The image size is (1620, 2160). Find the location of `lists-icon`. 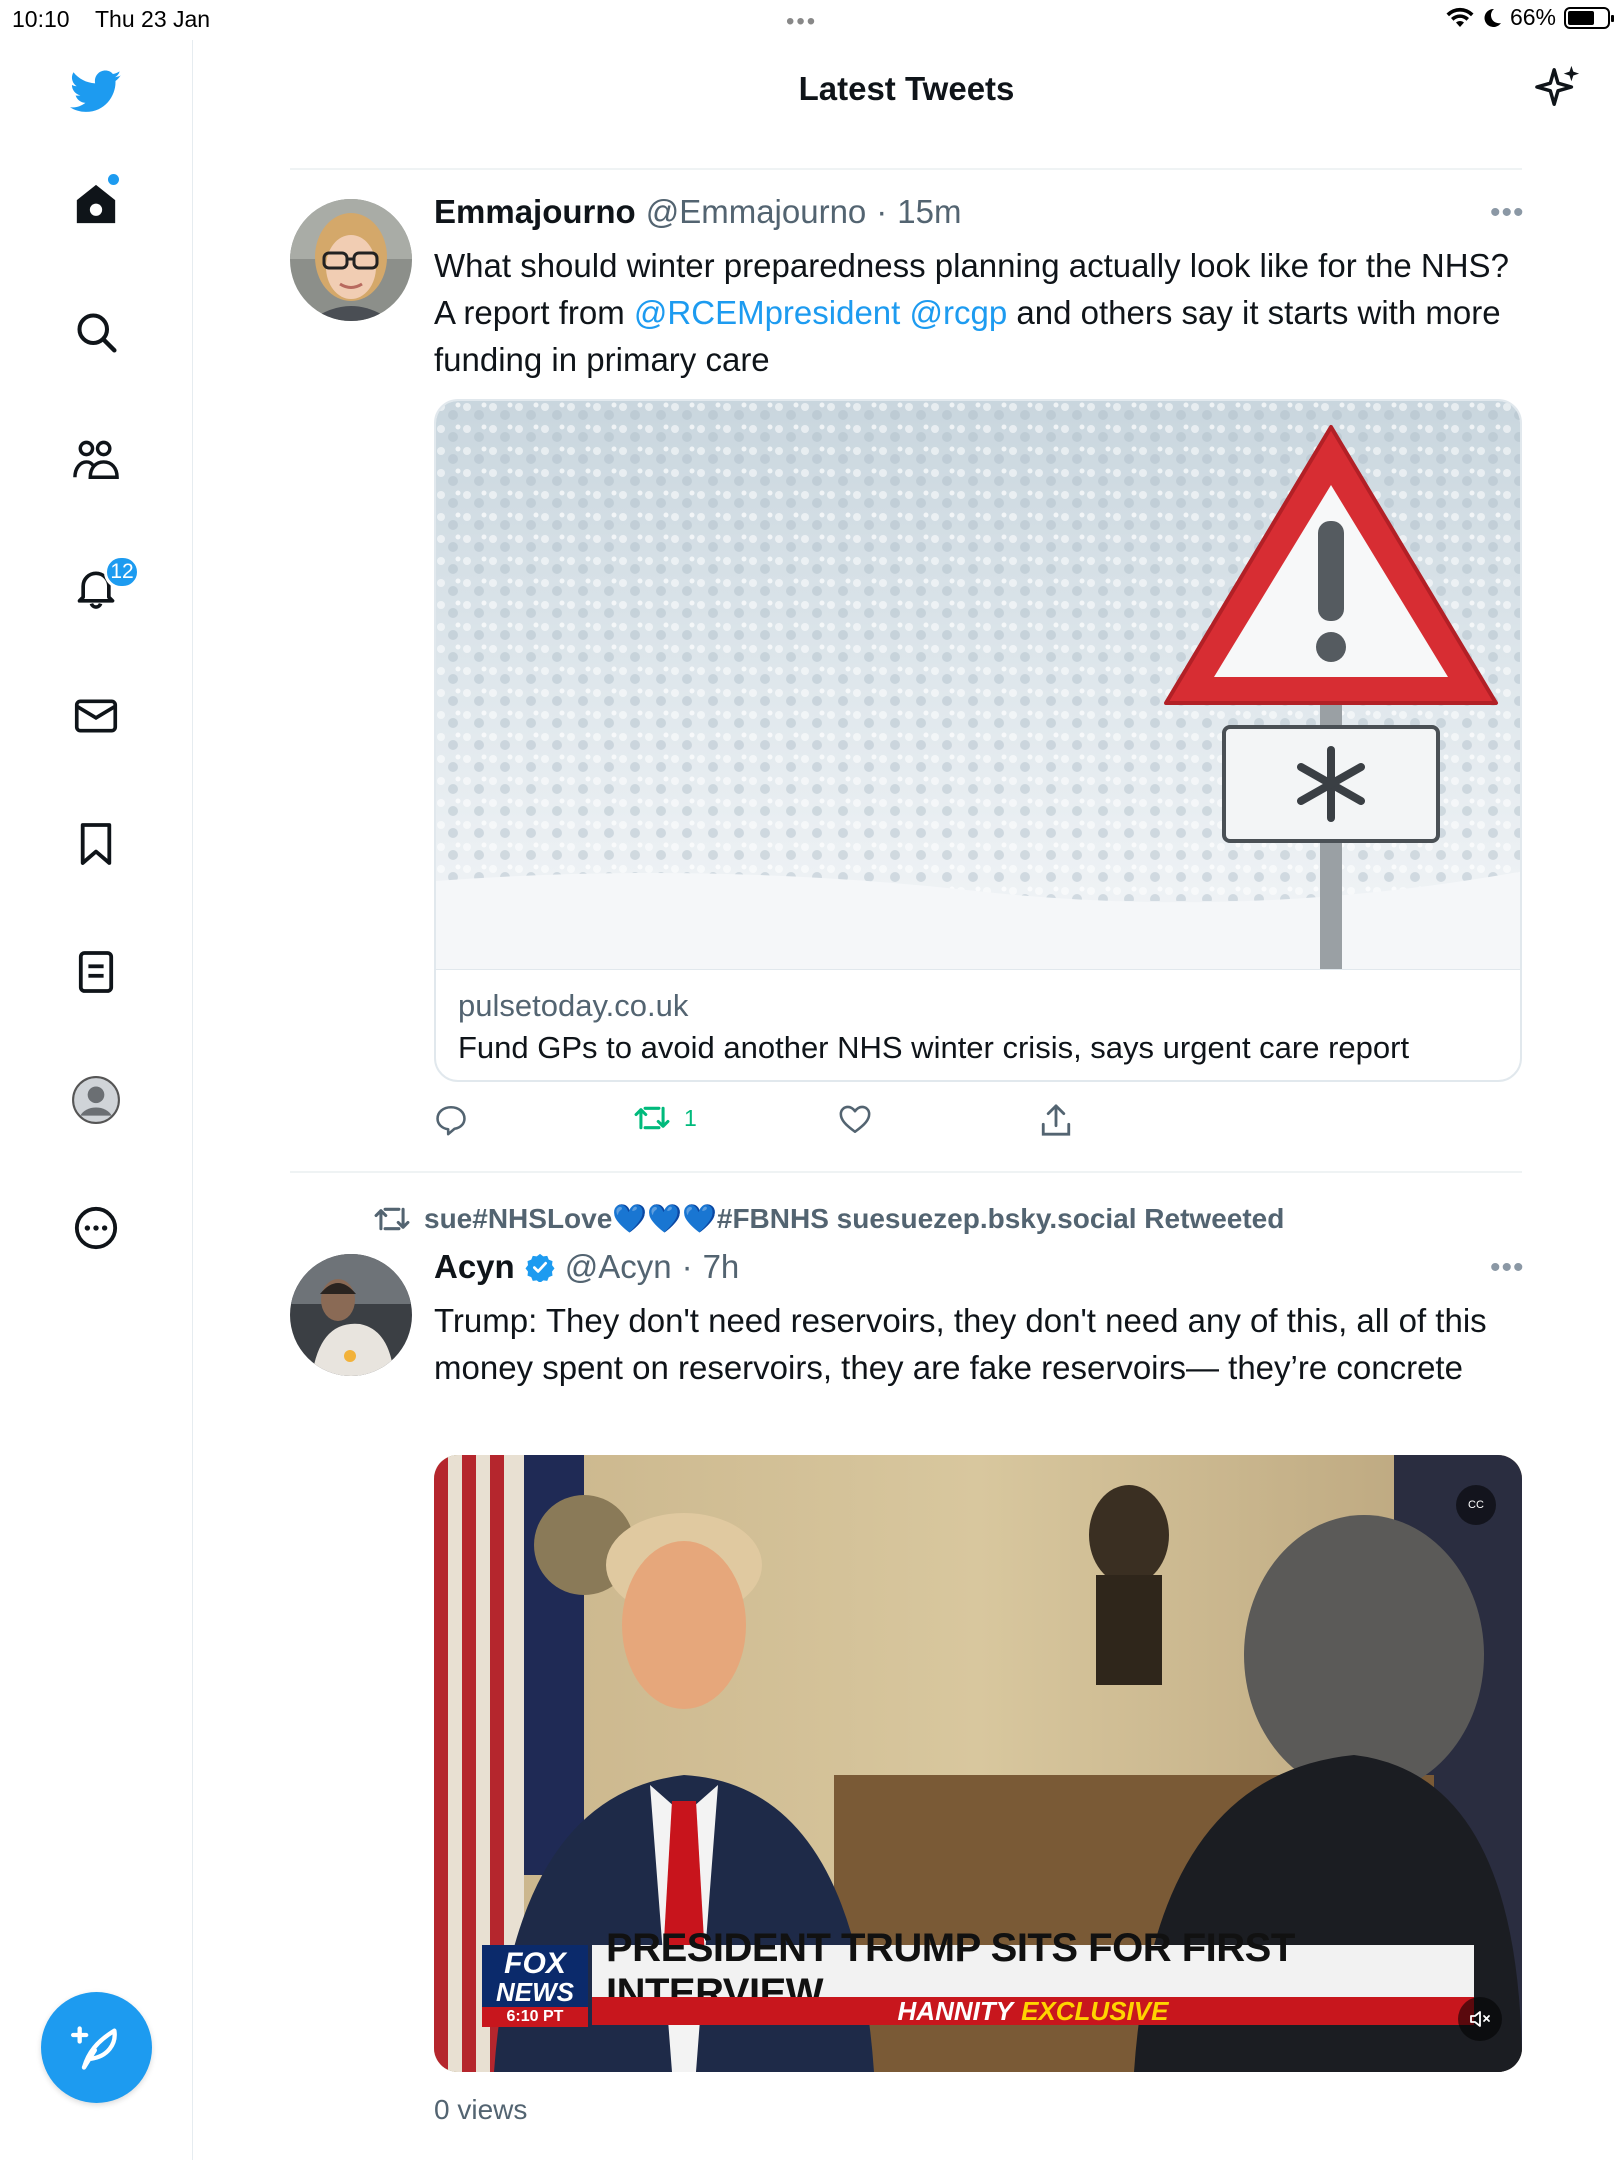

lists-icon is located at coordinates (96, 972).